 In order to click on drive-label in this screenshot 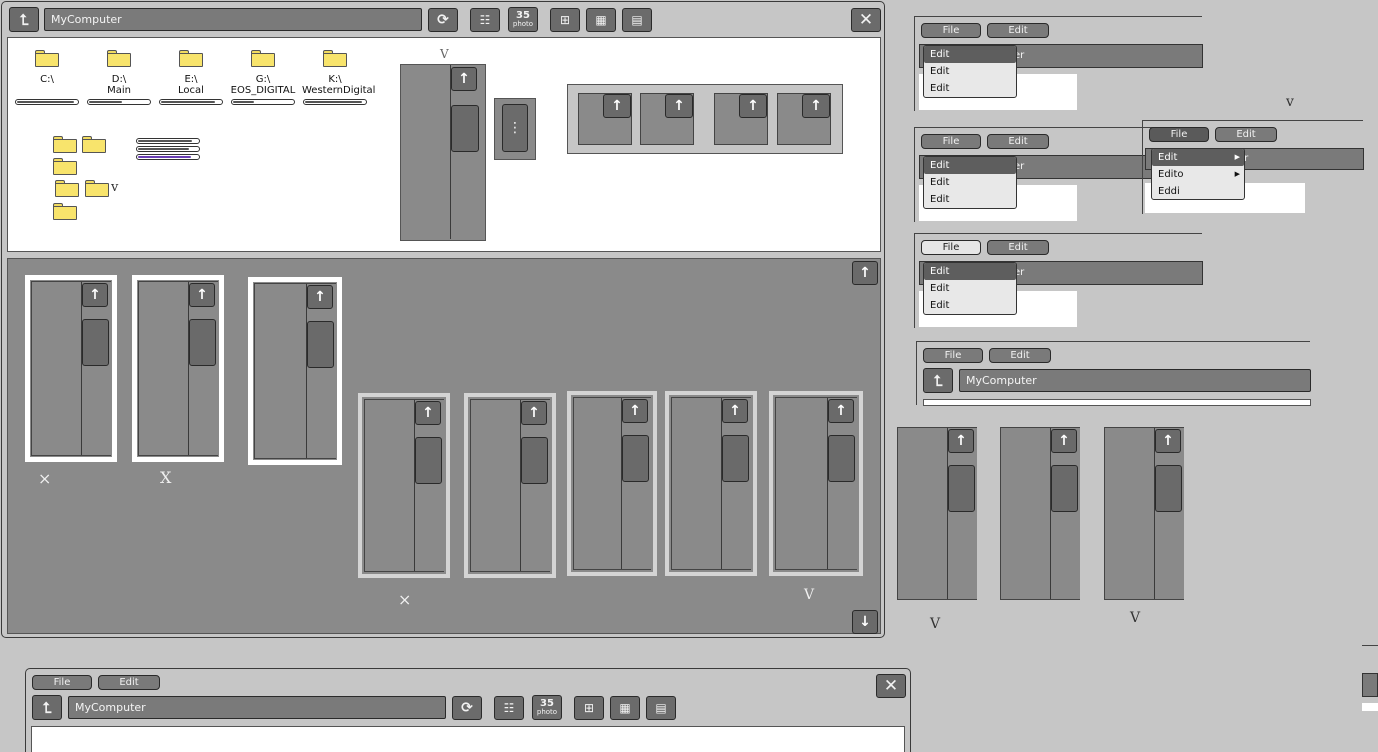, I will do `click(47, 90)`.